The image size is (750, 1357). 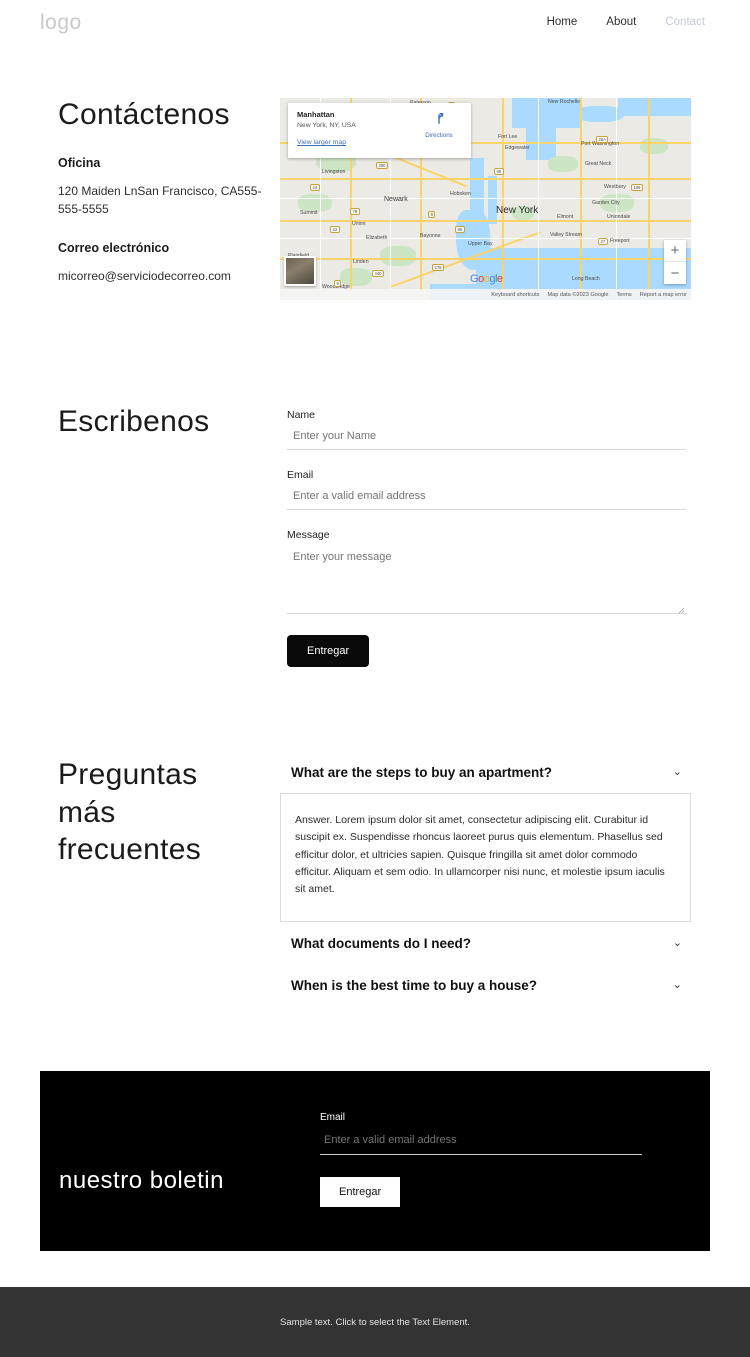 I want to click on map-label: Garden City, so click(x=606, y=203).